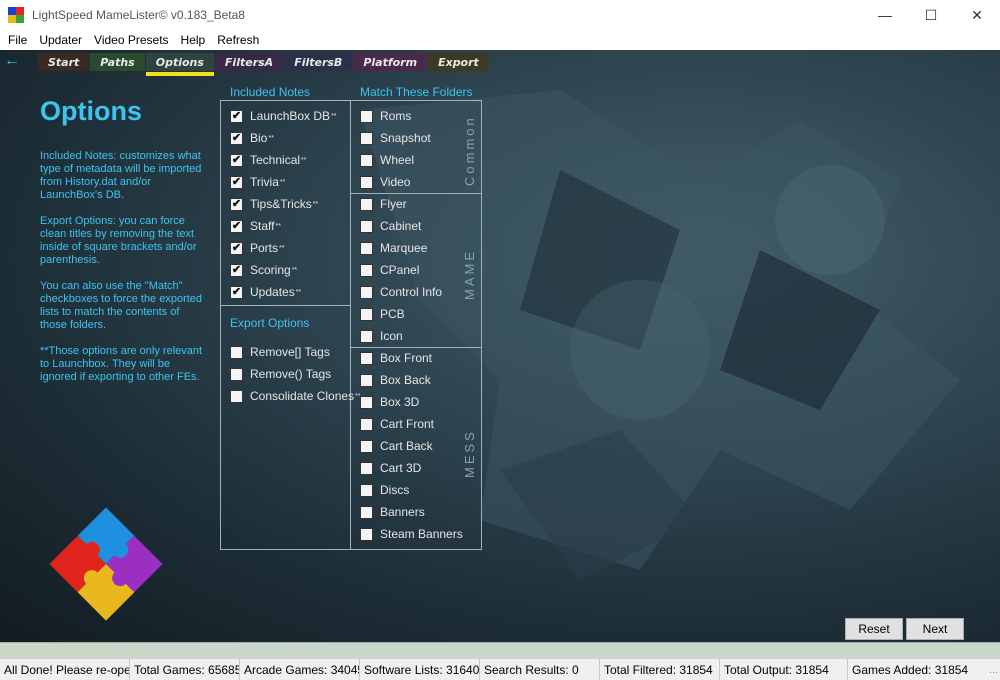 Image resolution: width=1000 pixels, height=680 pixels. Describe the element at coordinates (500, 40) in the screenshot. I see `menu-bar: File Updater Video Presets Help Refresh` at that location.